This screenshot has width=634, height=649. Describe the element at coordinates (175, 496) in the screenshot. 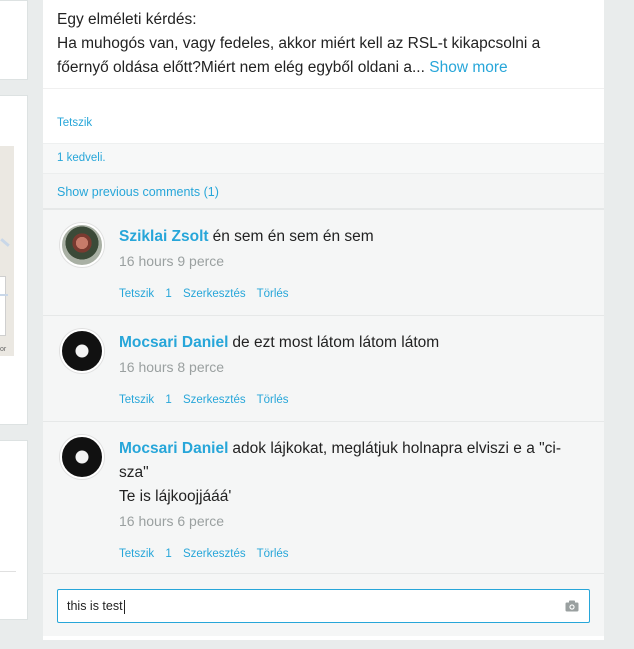

I see `comment-line: Te is lájkoojjááá'` at that location.